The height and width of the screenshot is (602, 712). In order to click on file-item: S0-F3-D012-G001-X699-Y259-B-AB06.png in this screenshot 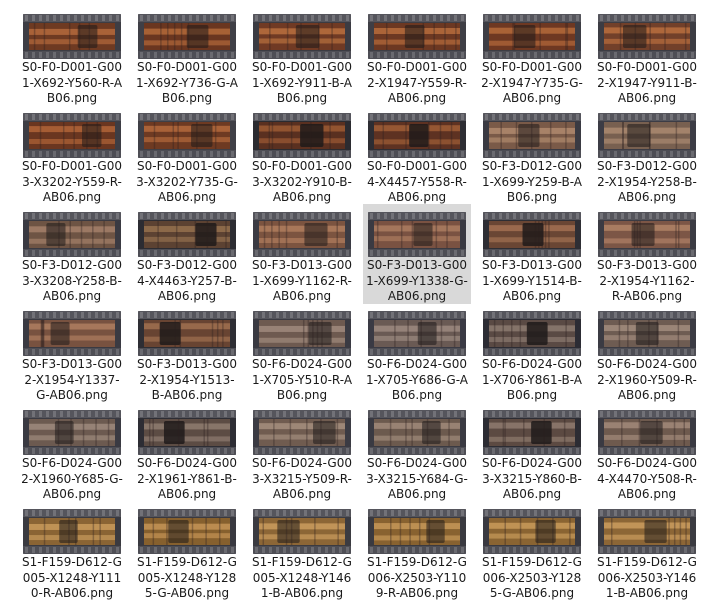, I will do `click(532, 155)`.